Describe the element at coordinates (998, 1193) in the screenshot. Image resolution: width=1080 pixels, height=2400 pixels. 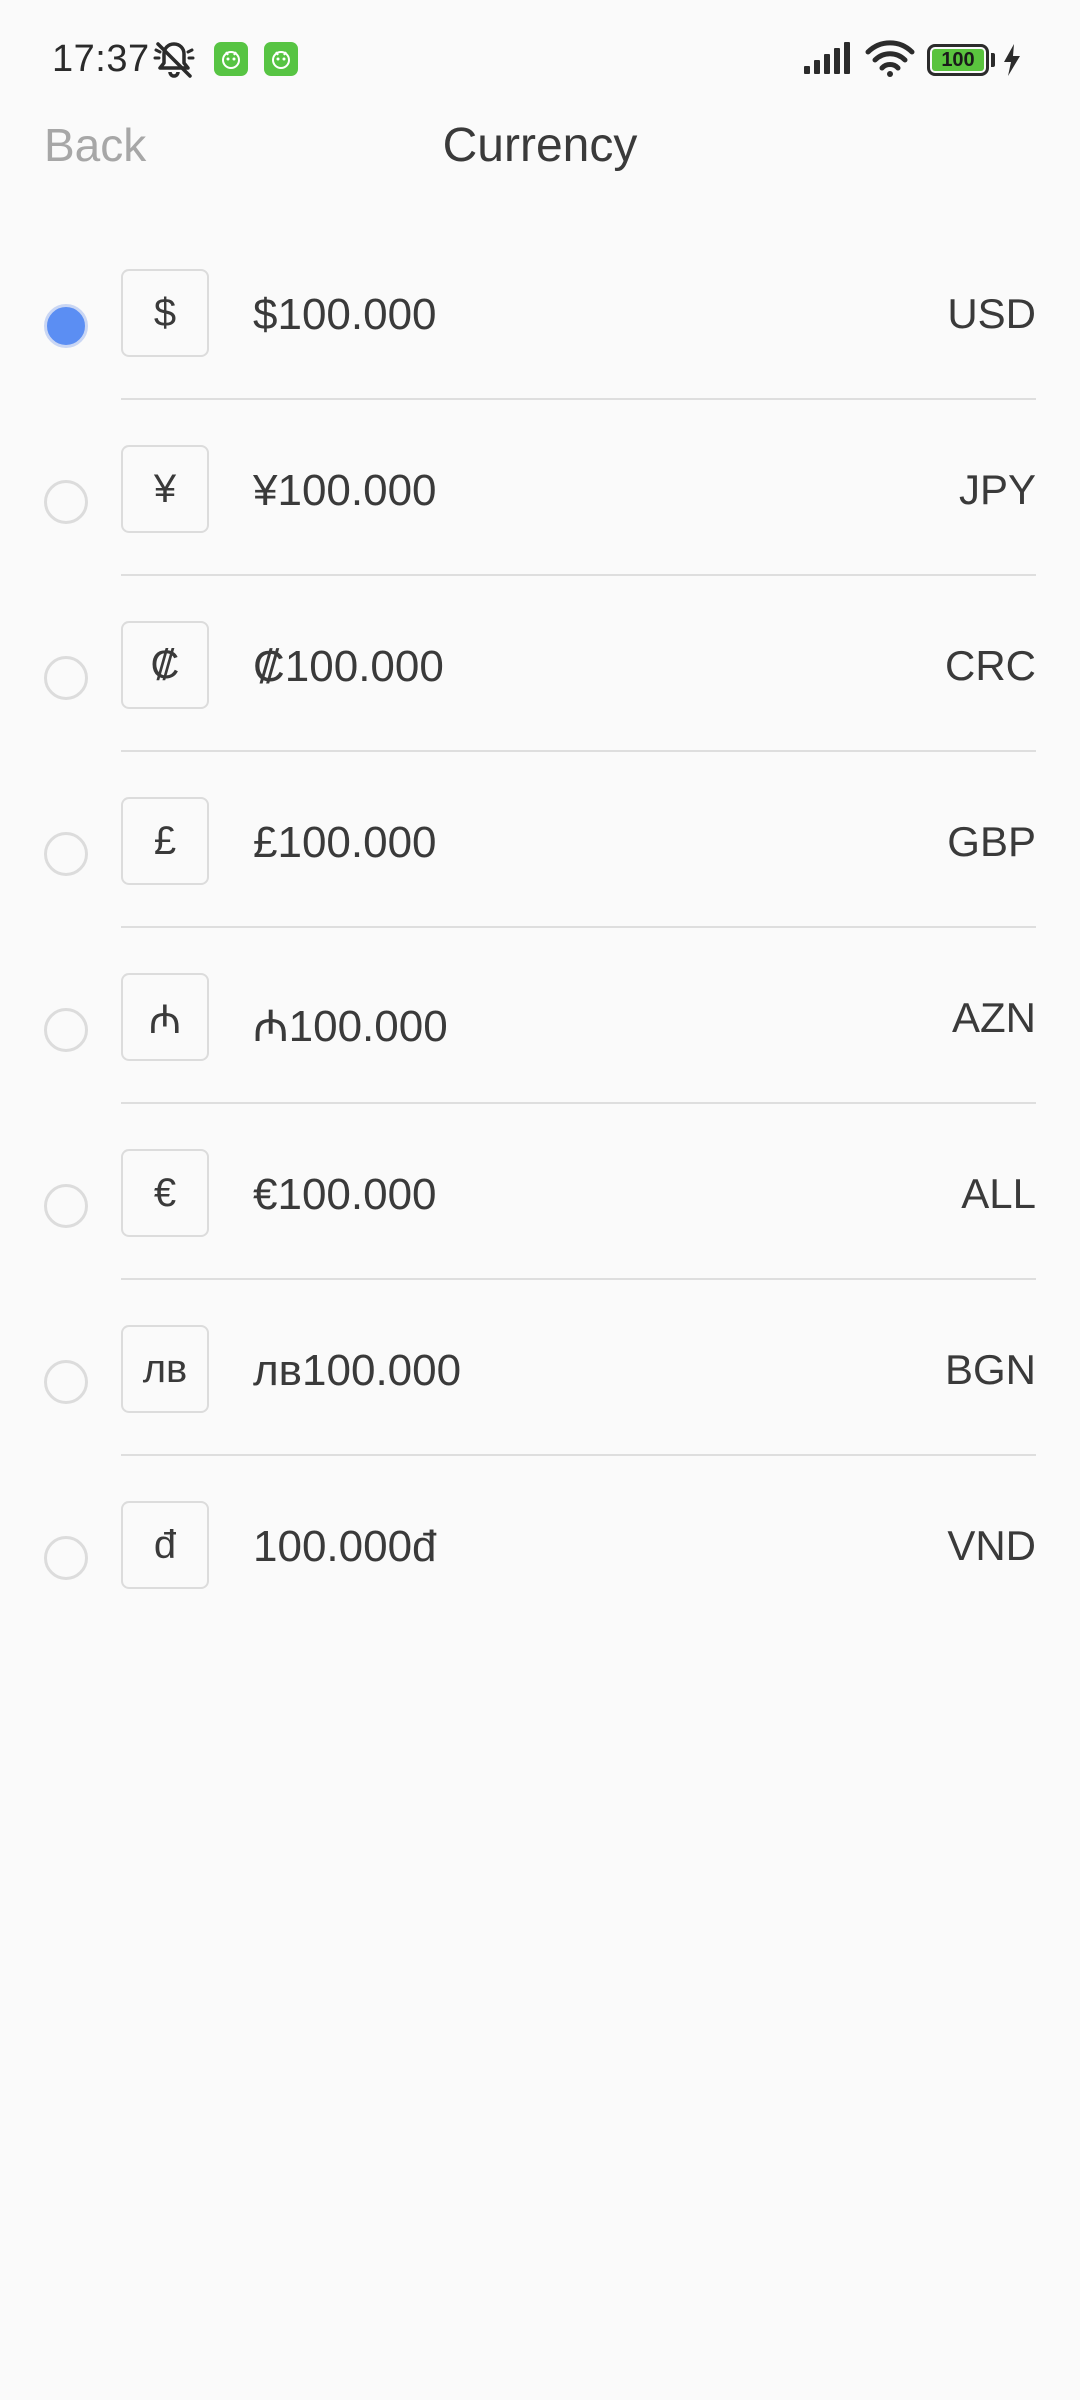
I see `currency-code: ALL` at that location.